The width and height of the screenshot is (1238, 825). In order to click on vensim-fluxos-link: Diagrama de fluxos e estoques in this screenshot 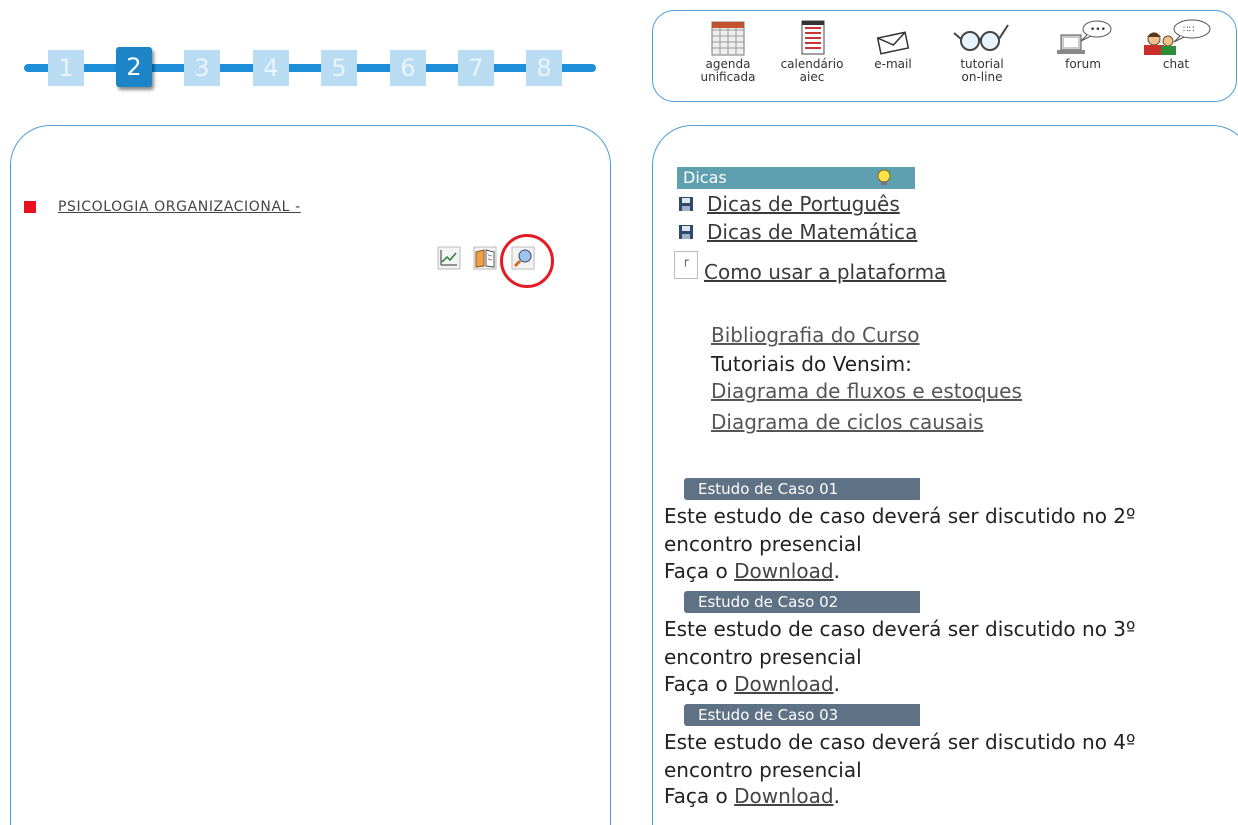, I will do `click(866, 391)`.